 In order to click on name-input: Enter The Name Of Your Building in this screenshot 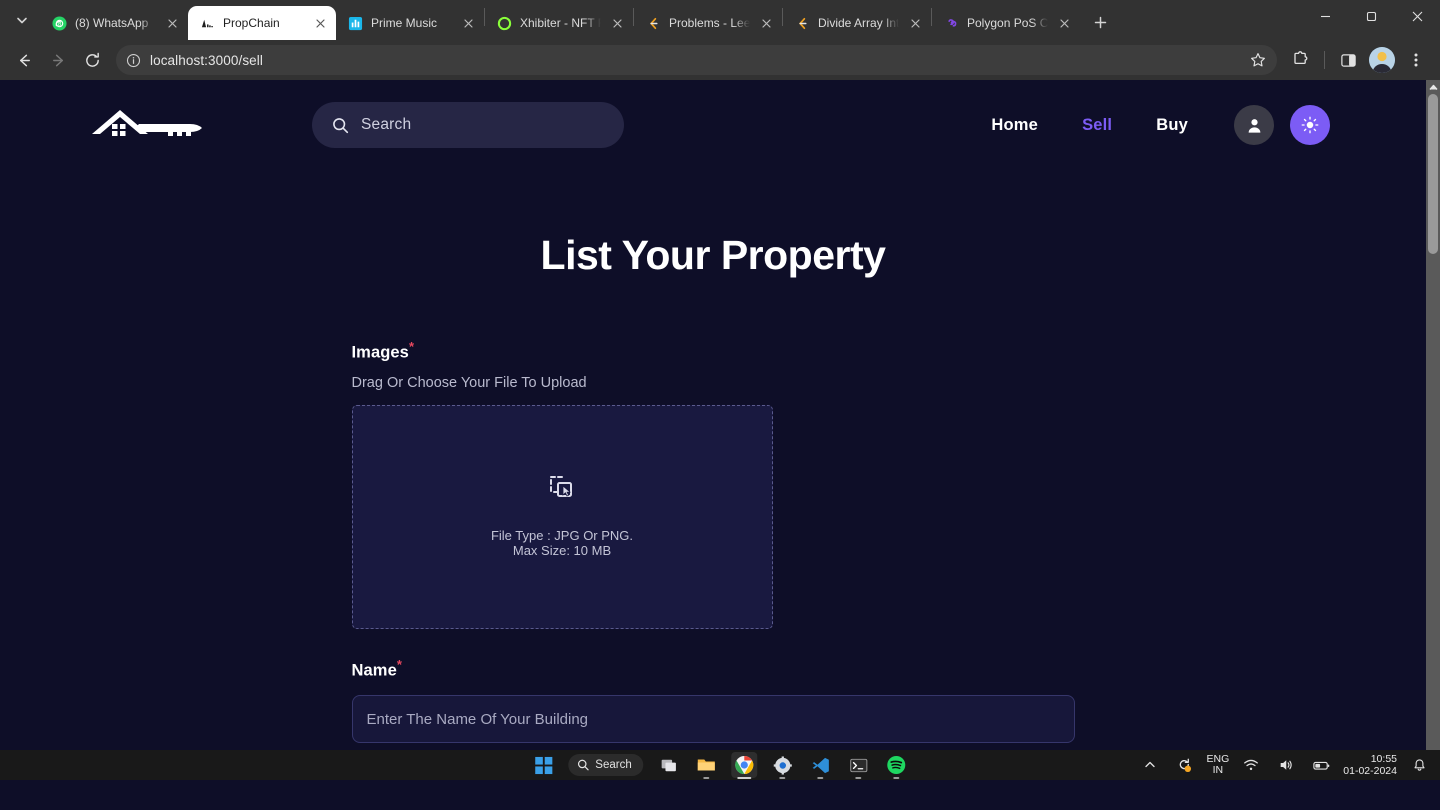, I will do `click(713, 719)`.